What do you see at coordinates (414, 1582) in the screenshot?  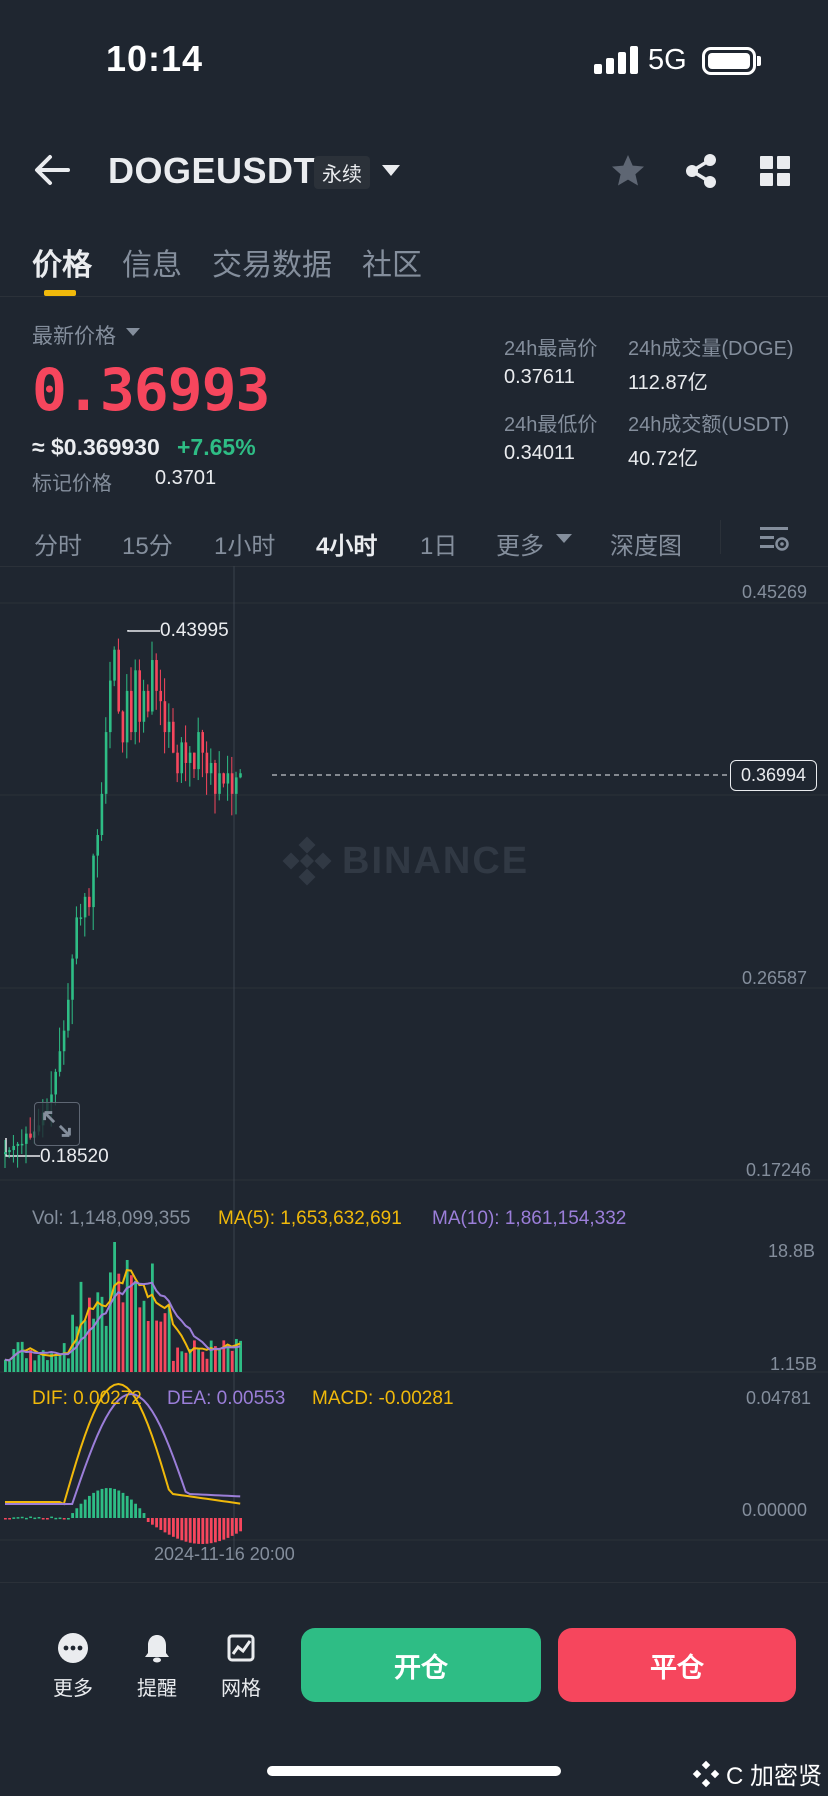 I see `bottom-bar-divider` at bounding box center [414, 1582].